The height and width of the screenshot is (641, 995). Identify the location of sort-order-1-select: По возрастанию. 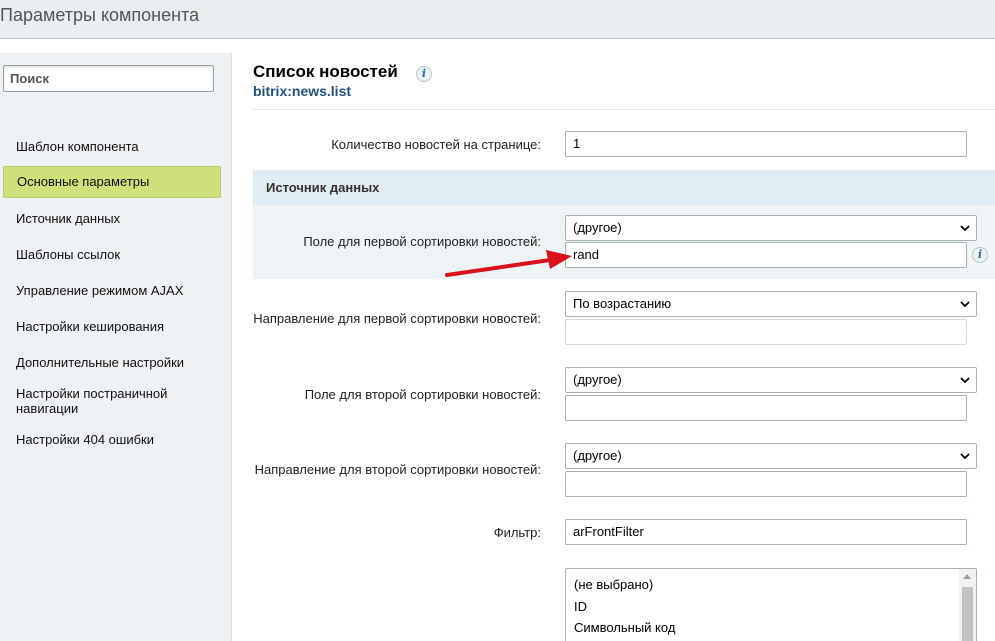
(771, 304).